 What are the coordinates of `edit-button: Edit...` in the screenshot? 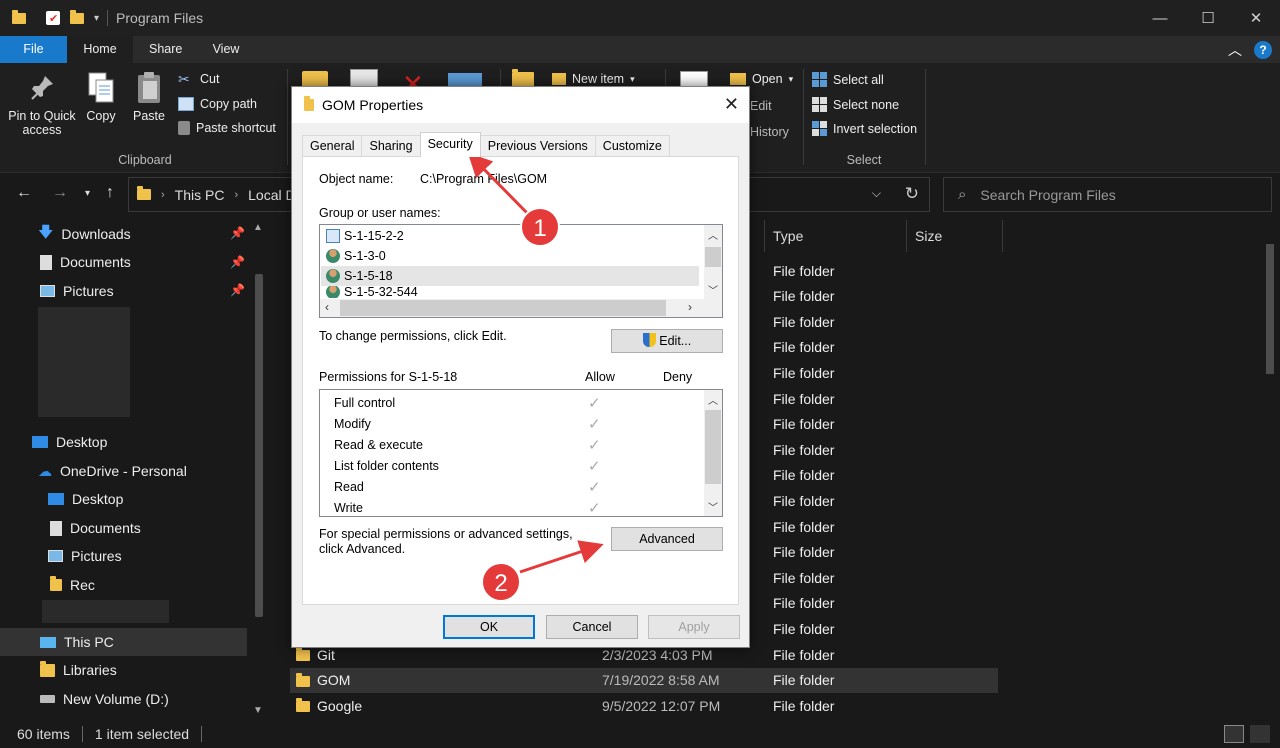 It's located at (667, 341).